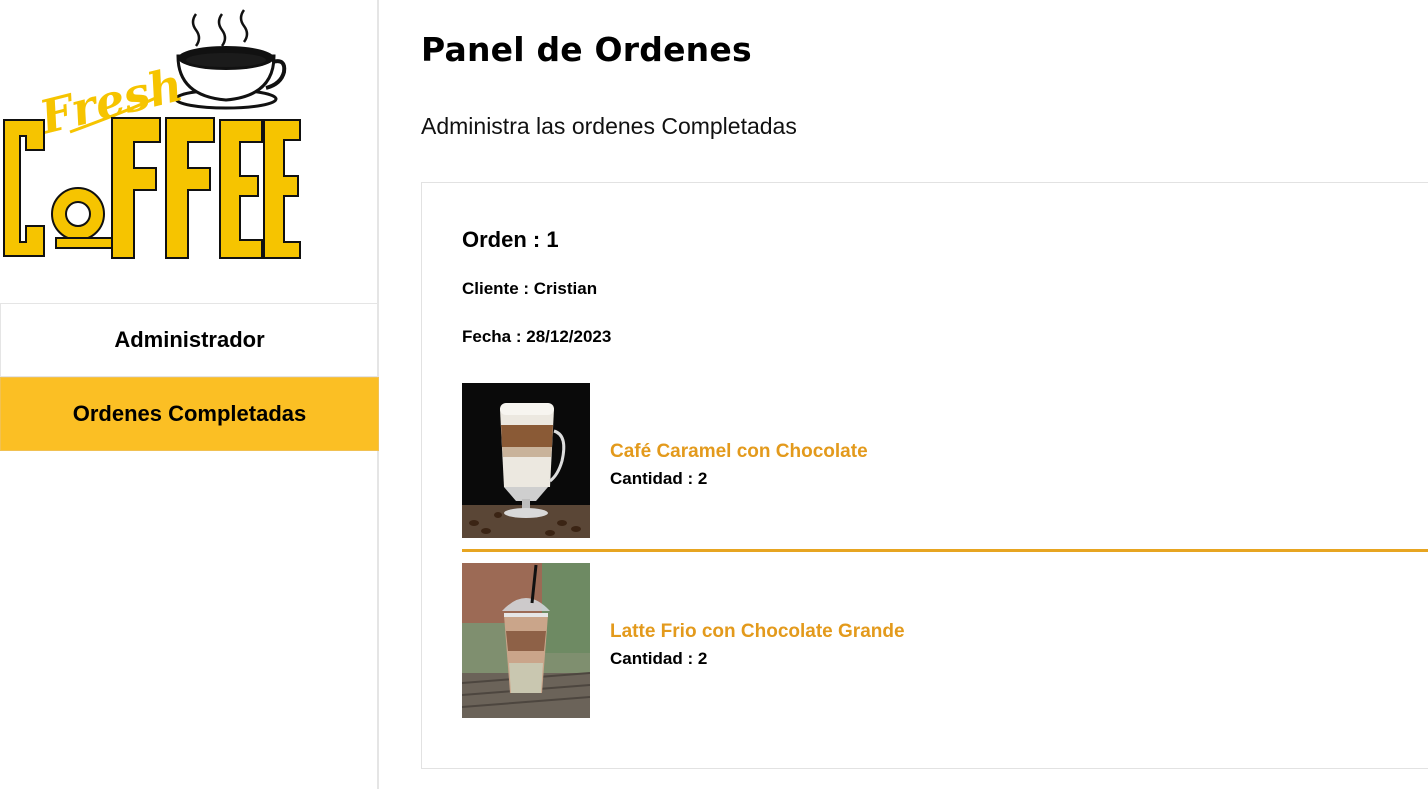 This screenshot has height=789, width=1428. What do you see at coordinates (739, 451) in the screenshot?
I see `order-item-name: Café Caramel con Chocolate` at bounding box center [739, 451].